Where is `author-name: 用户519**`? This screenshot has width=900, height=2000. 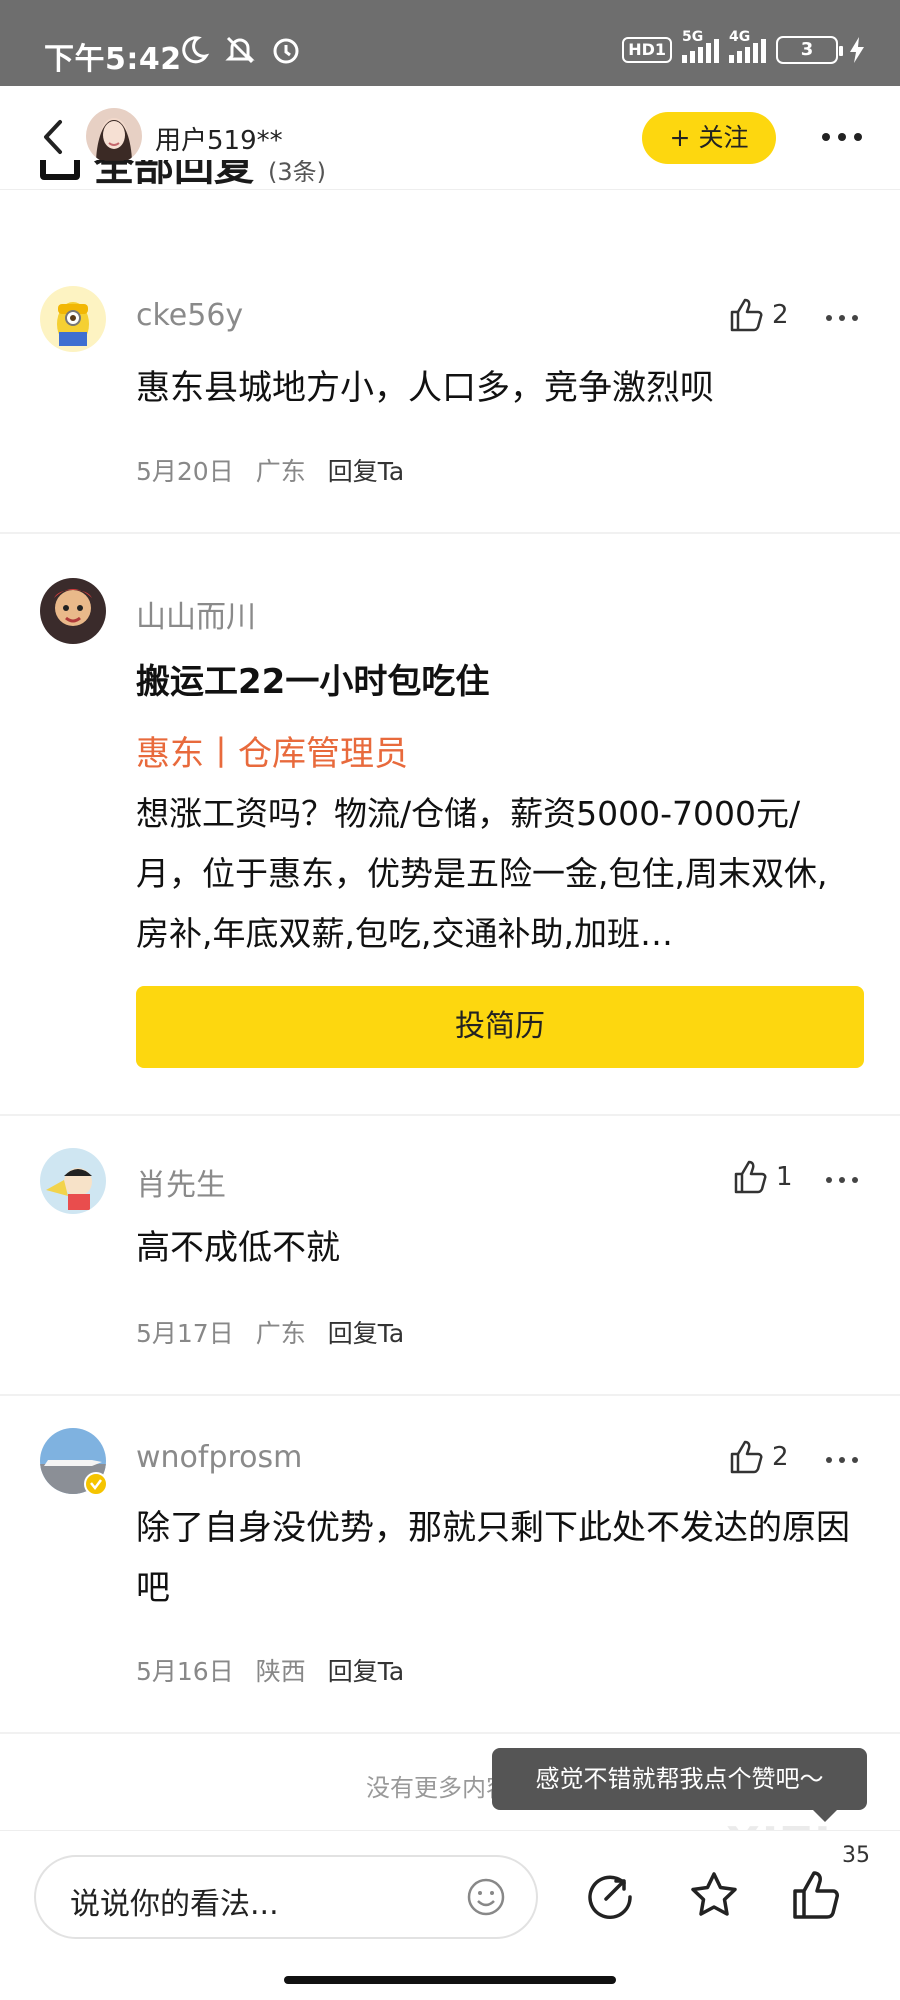 author-name: 用户519** is located at coordinates (219, 138).